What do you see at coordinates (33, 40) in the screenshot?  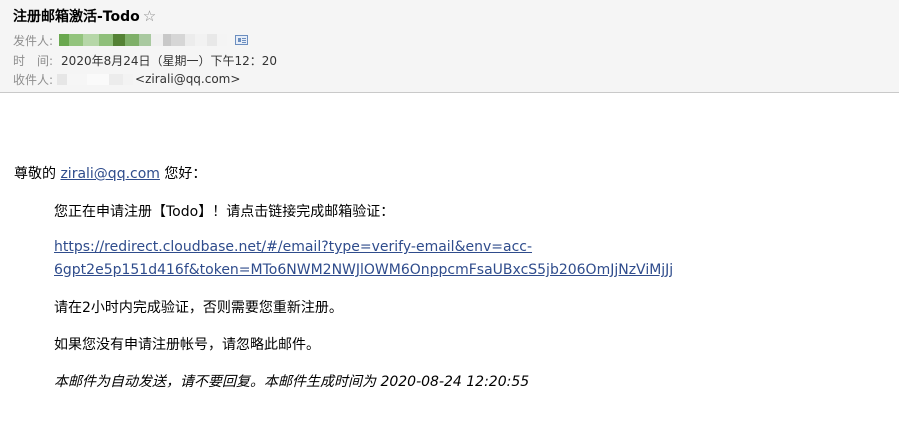 I see `sender-label: 发件人:` at bounding box center [33, 40].